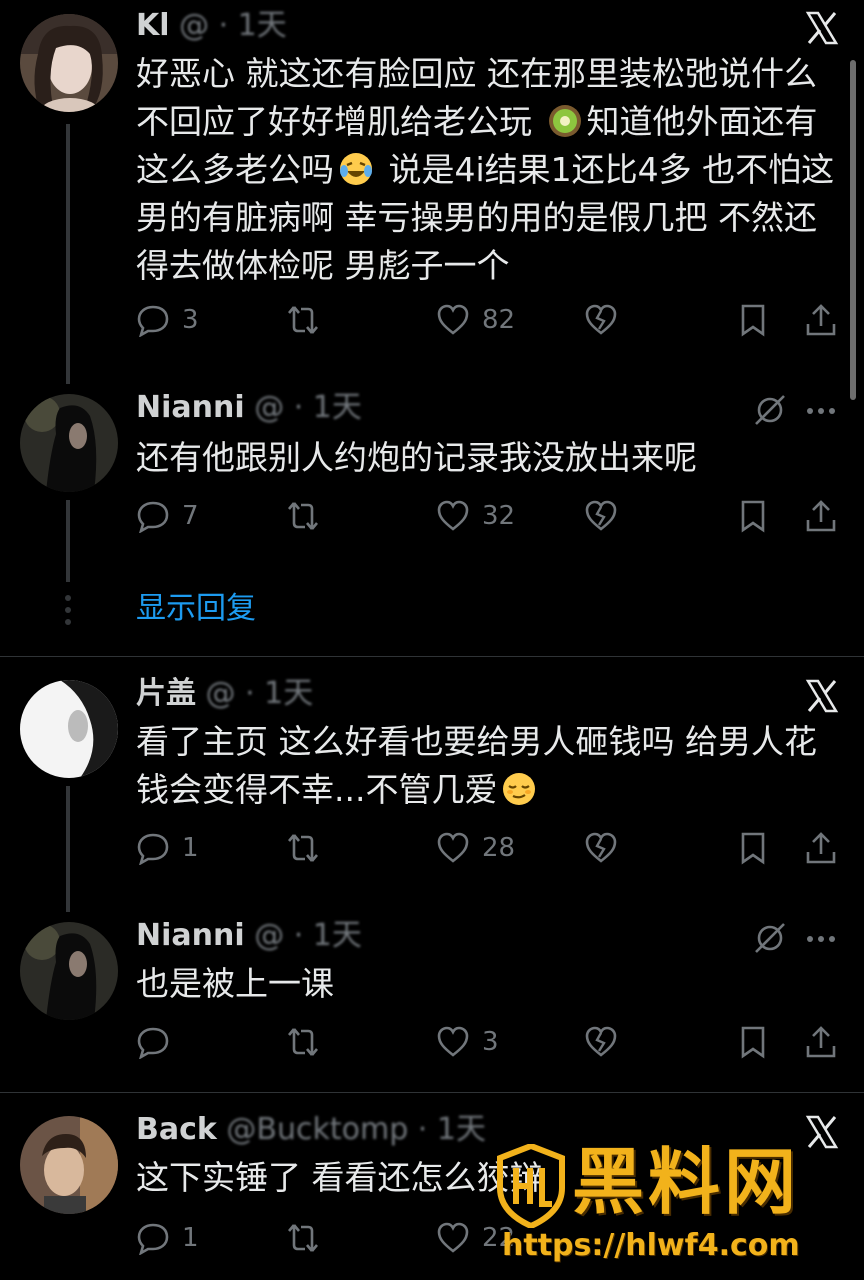 Image resolution: width=864 pixels, height=1280 pixels. I want to click on tweet-text: 也是被上一课, so click(235, 983).